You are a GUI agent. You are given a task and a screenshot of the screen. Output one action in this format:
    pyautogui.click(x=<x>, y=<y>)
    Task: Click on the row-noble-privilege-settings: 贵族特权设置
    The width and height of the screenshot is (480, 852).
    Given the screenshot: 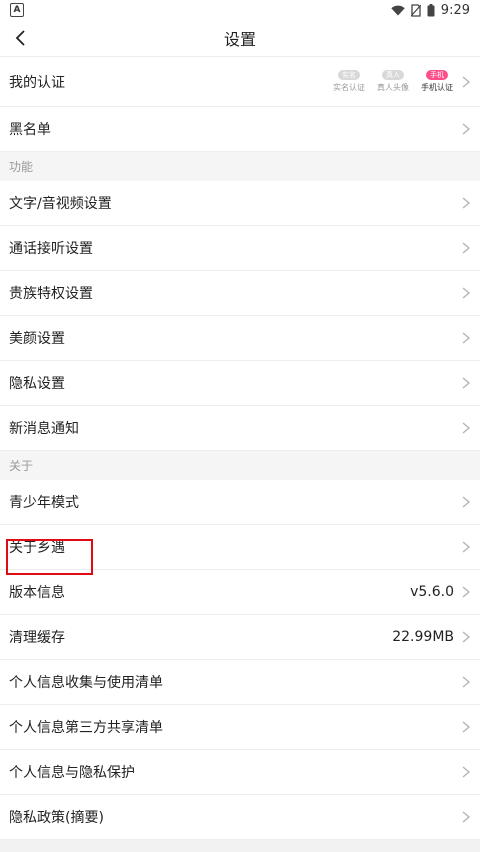 What is the action you would take?
    pyautogui.click(x=240, y=293)
    